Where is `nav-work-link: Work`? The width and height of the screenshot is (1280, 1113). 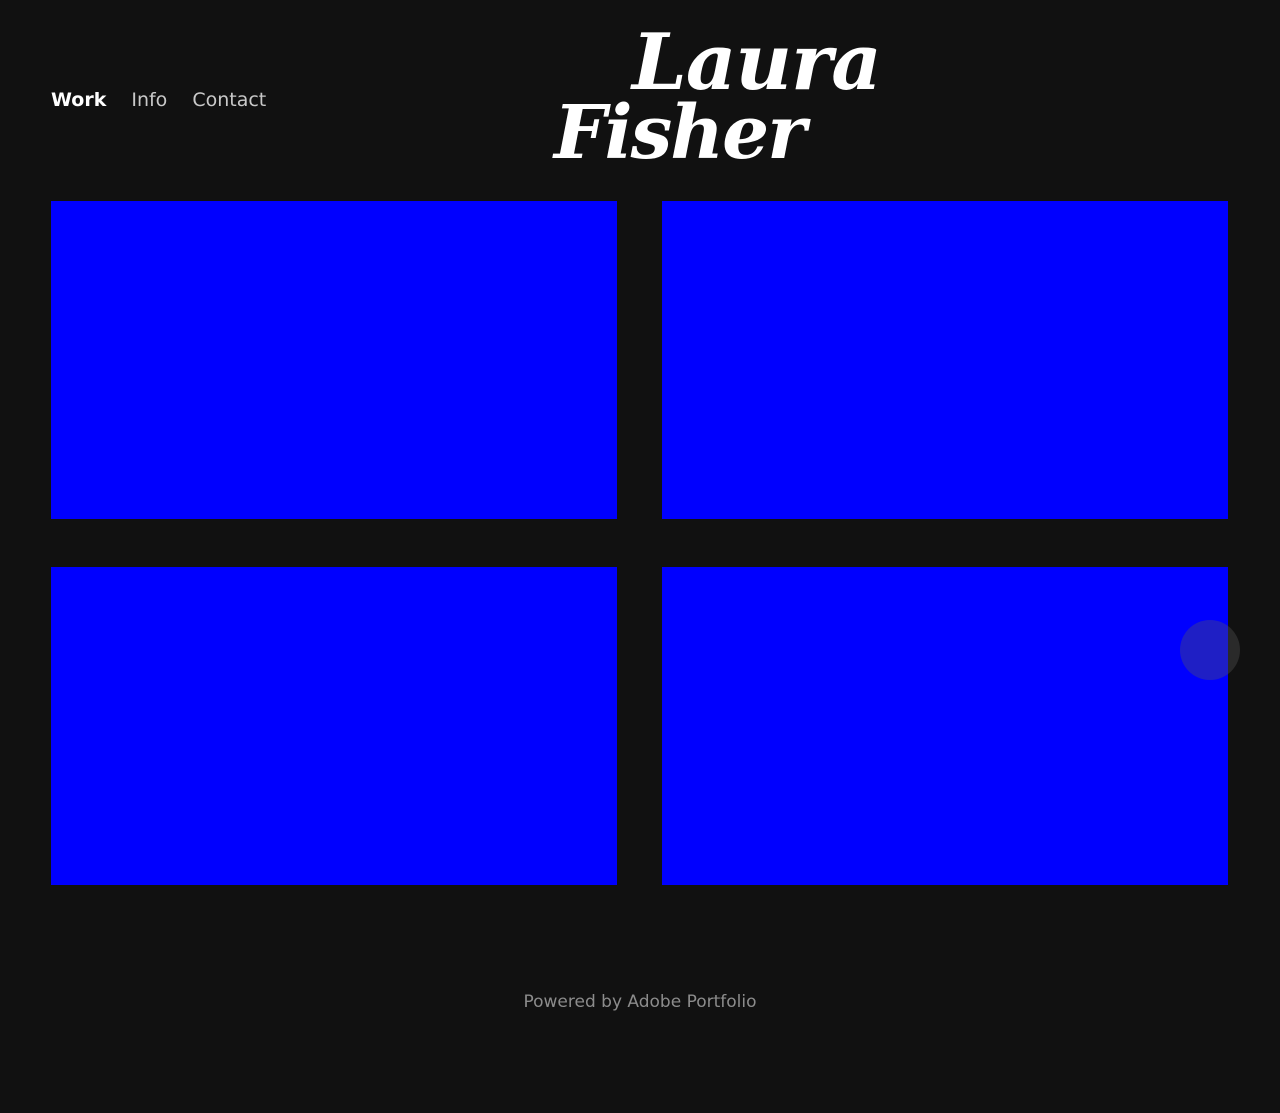 nav-work-link: Work is located at coordinates (78, 100).